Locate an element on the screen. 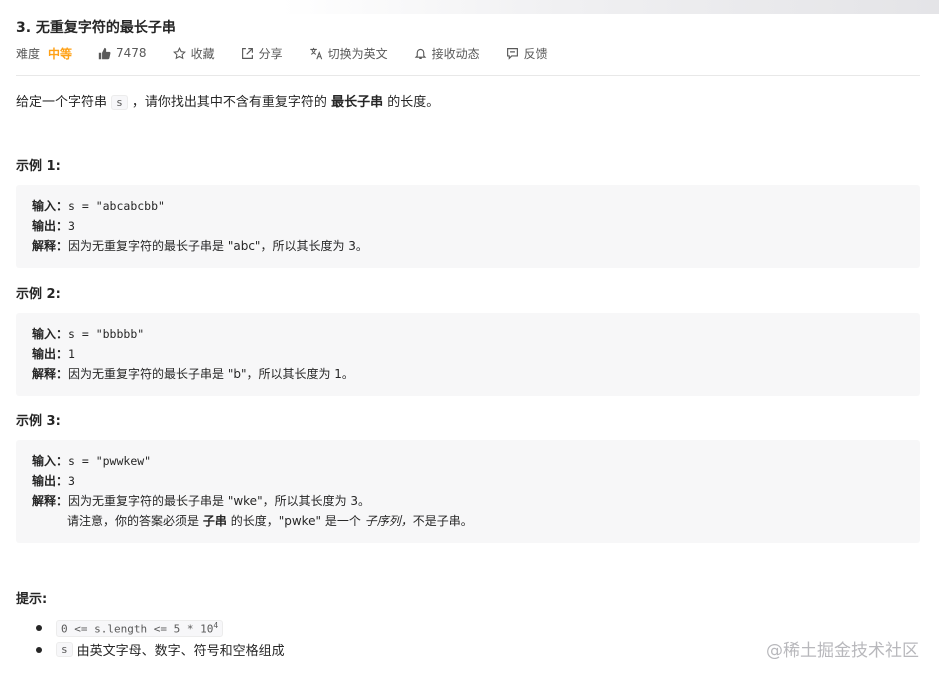 This screenshot has height=675, width=939. input-value: s = "abcabcbb" is located at coordinates (116, 206).